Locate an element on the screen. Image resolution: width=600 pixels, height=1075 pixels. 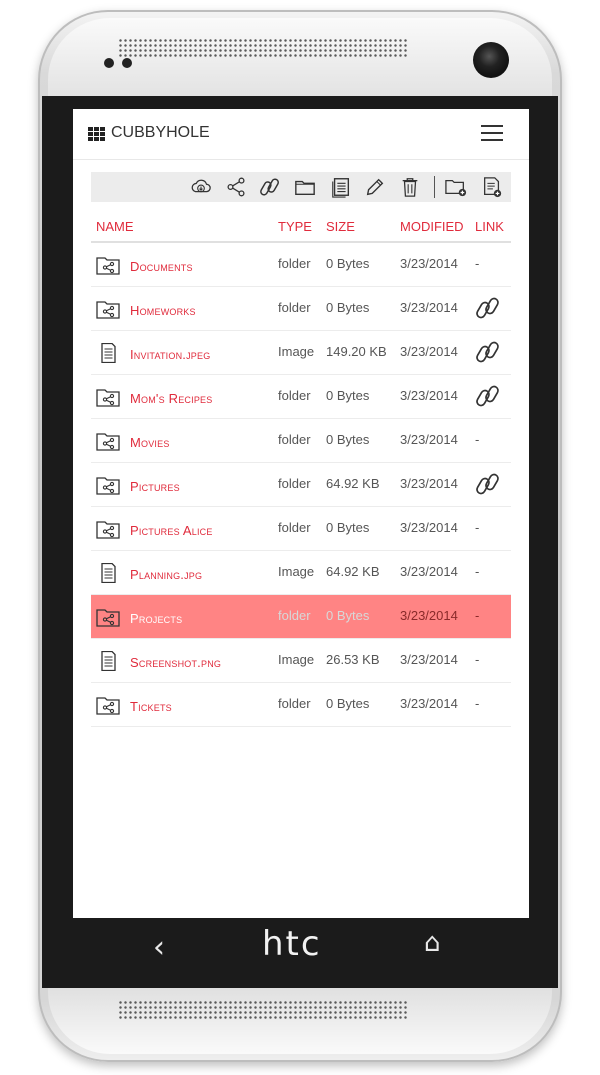
app-title: CUBBYHOLE is located at coordinates (160, 132).